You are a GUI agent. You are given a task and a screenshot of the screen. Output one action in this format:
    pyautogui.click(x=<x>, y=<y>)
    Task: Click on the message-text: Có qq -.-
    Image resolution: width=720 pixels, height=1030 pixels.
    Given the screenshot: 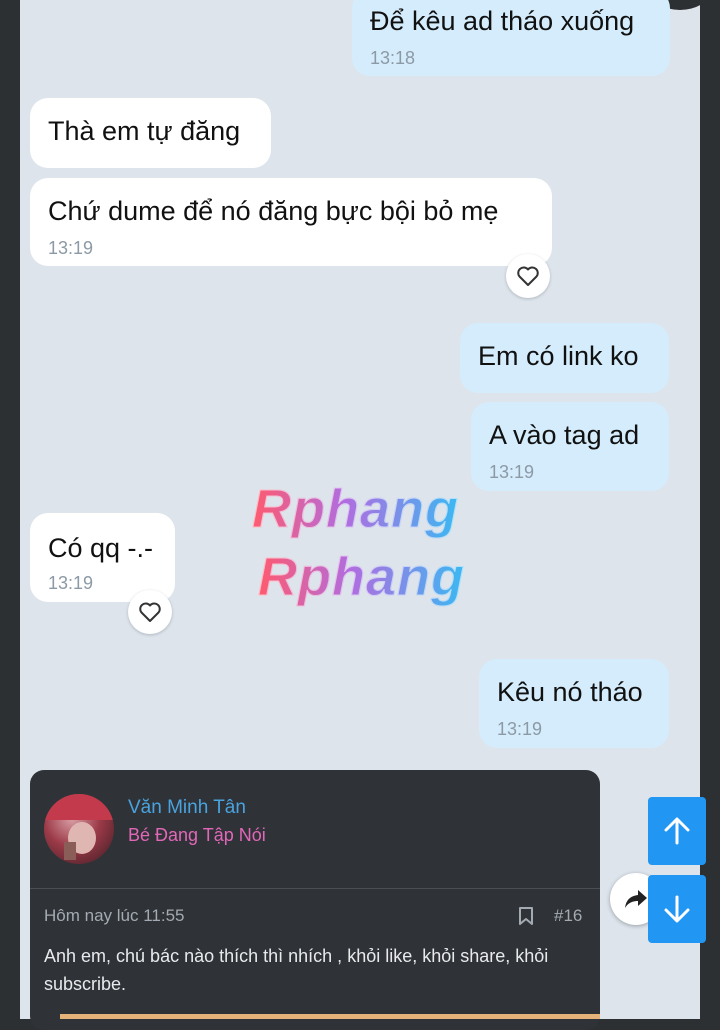 What is the action you would take?
    pyautogui.click(x=101, y=548)
    